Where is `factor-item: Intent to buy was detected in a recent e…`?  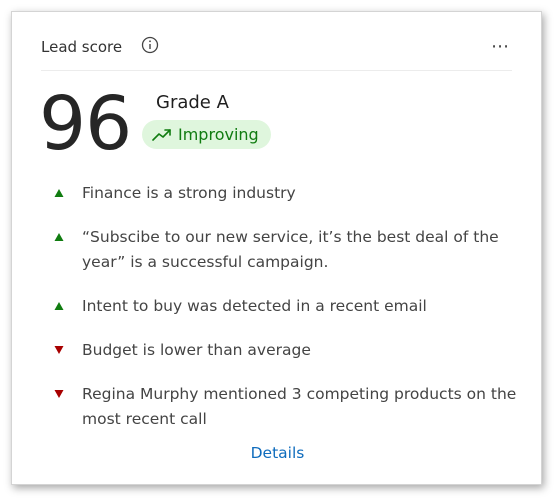
factor-item: Intent to buy was detected in a recent e… is located at coordinates (289, 306).